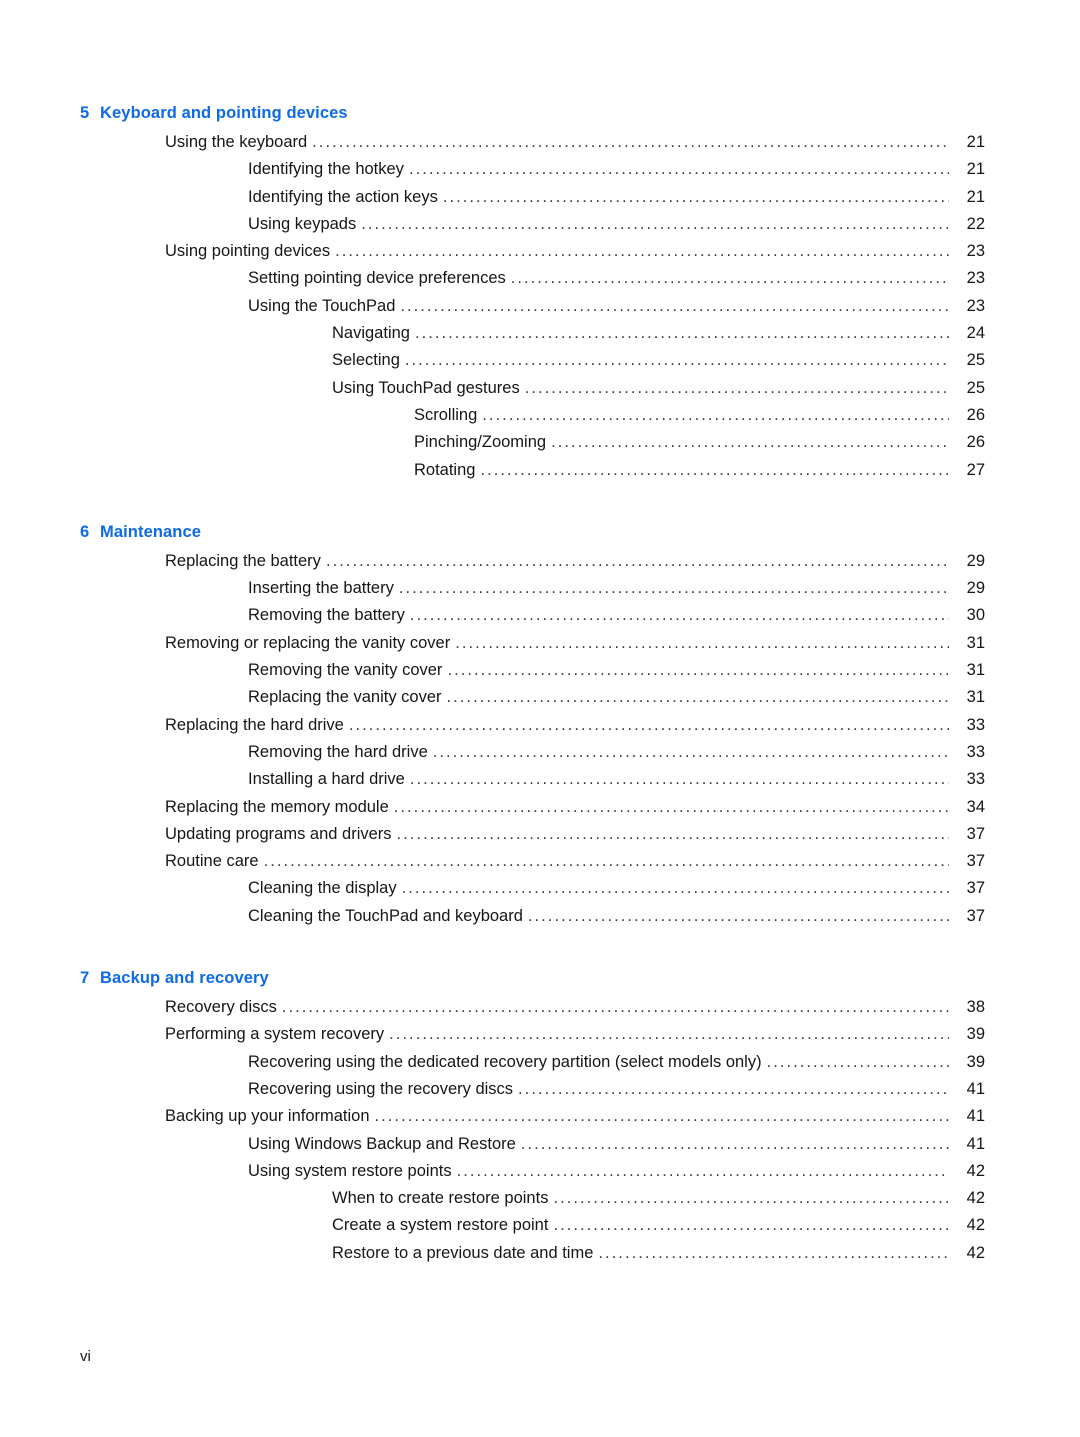 This screenshot has height=1437, width=1080. I want to click on toc-entry: Backing up your information 41, so click(532, 1116).